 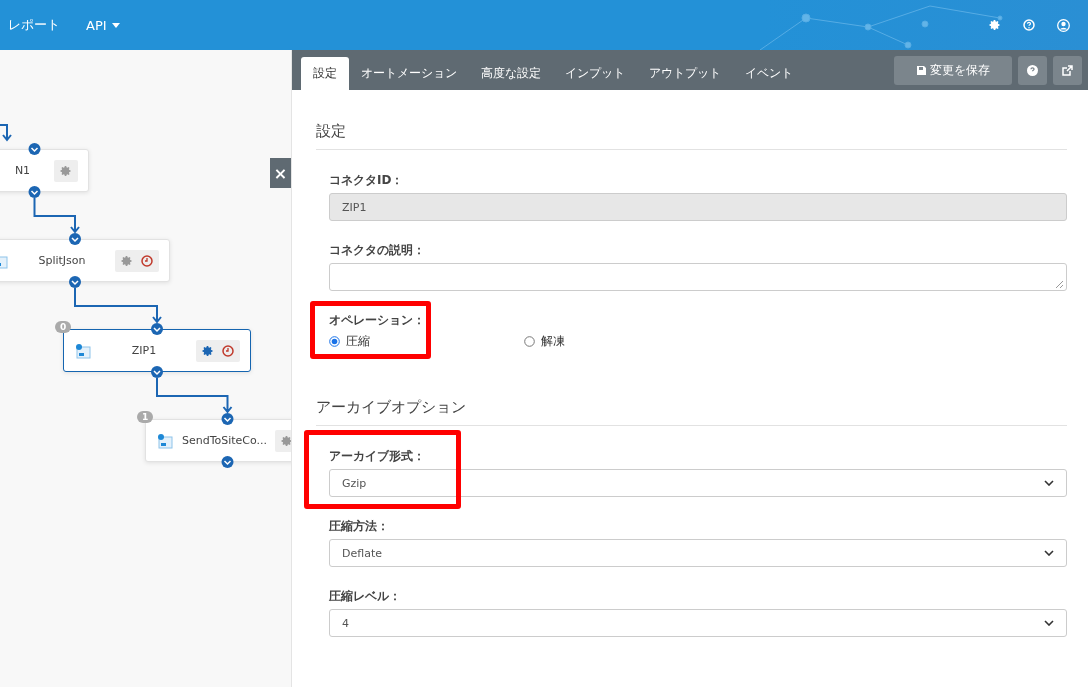 I want to click on tab: 設定, so click(x=325, y=73).